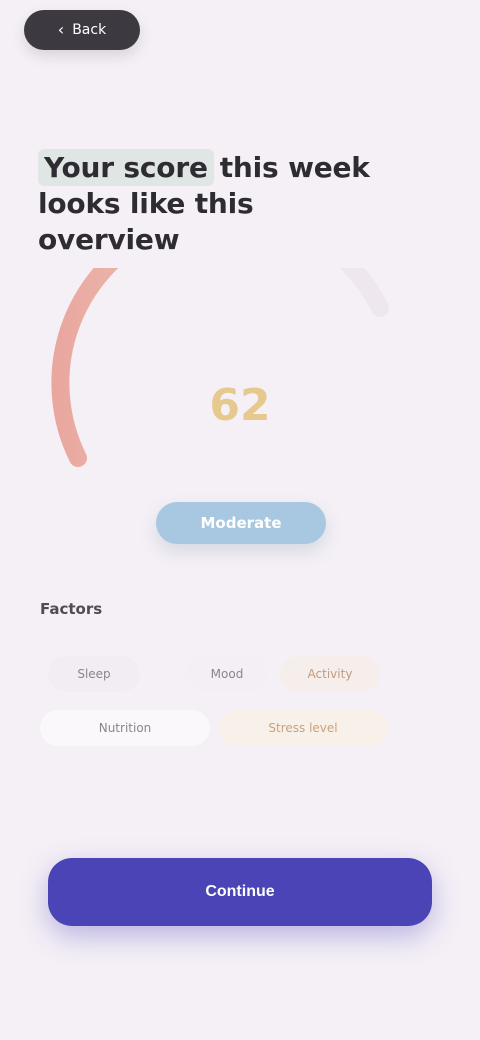 This screenshot has width=480, height=1040. Describe the element at coordinates (89, 30) in the screenshot. I see `back-button-label: Back` at that location.